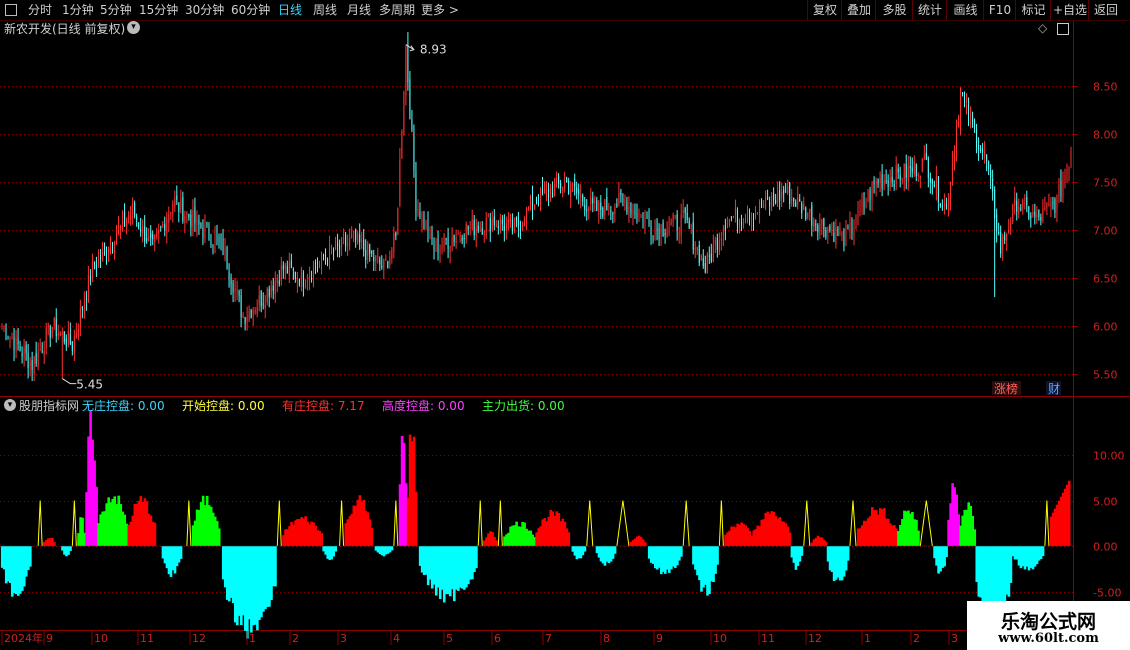  Describe the element at coordinates (49, 406) in the screenshot. I see `indicator-name: 股朋指标网` at that location.